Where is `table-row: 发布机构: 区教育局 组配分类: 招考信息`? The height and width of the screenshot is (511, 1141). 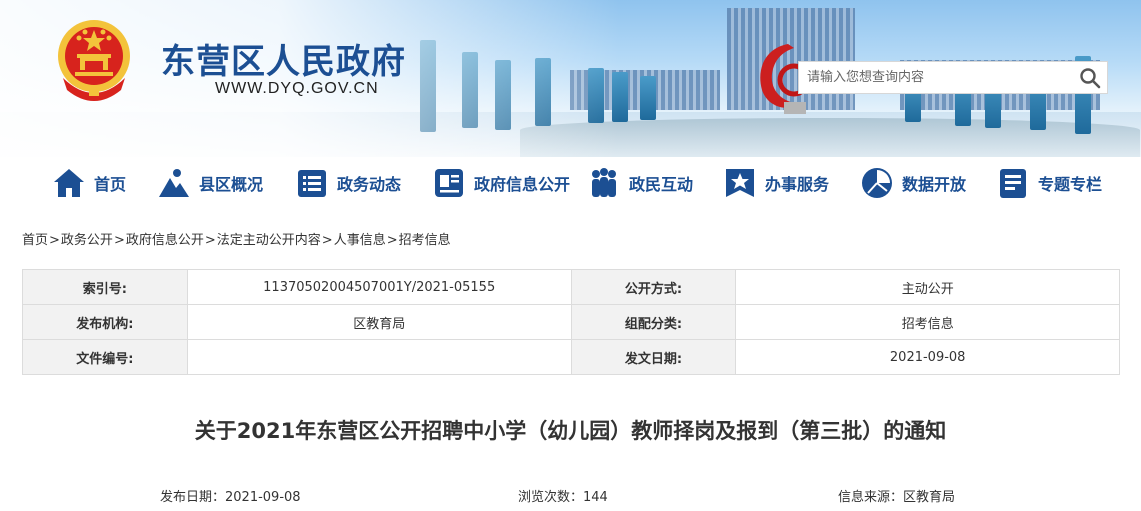
table-row: 发布机构: 区教育局 组配分类: 招考信息 is located at coordinates (571, 322).